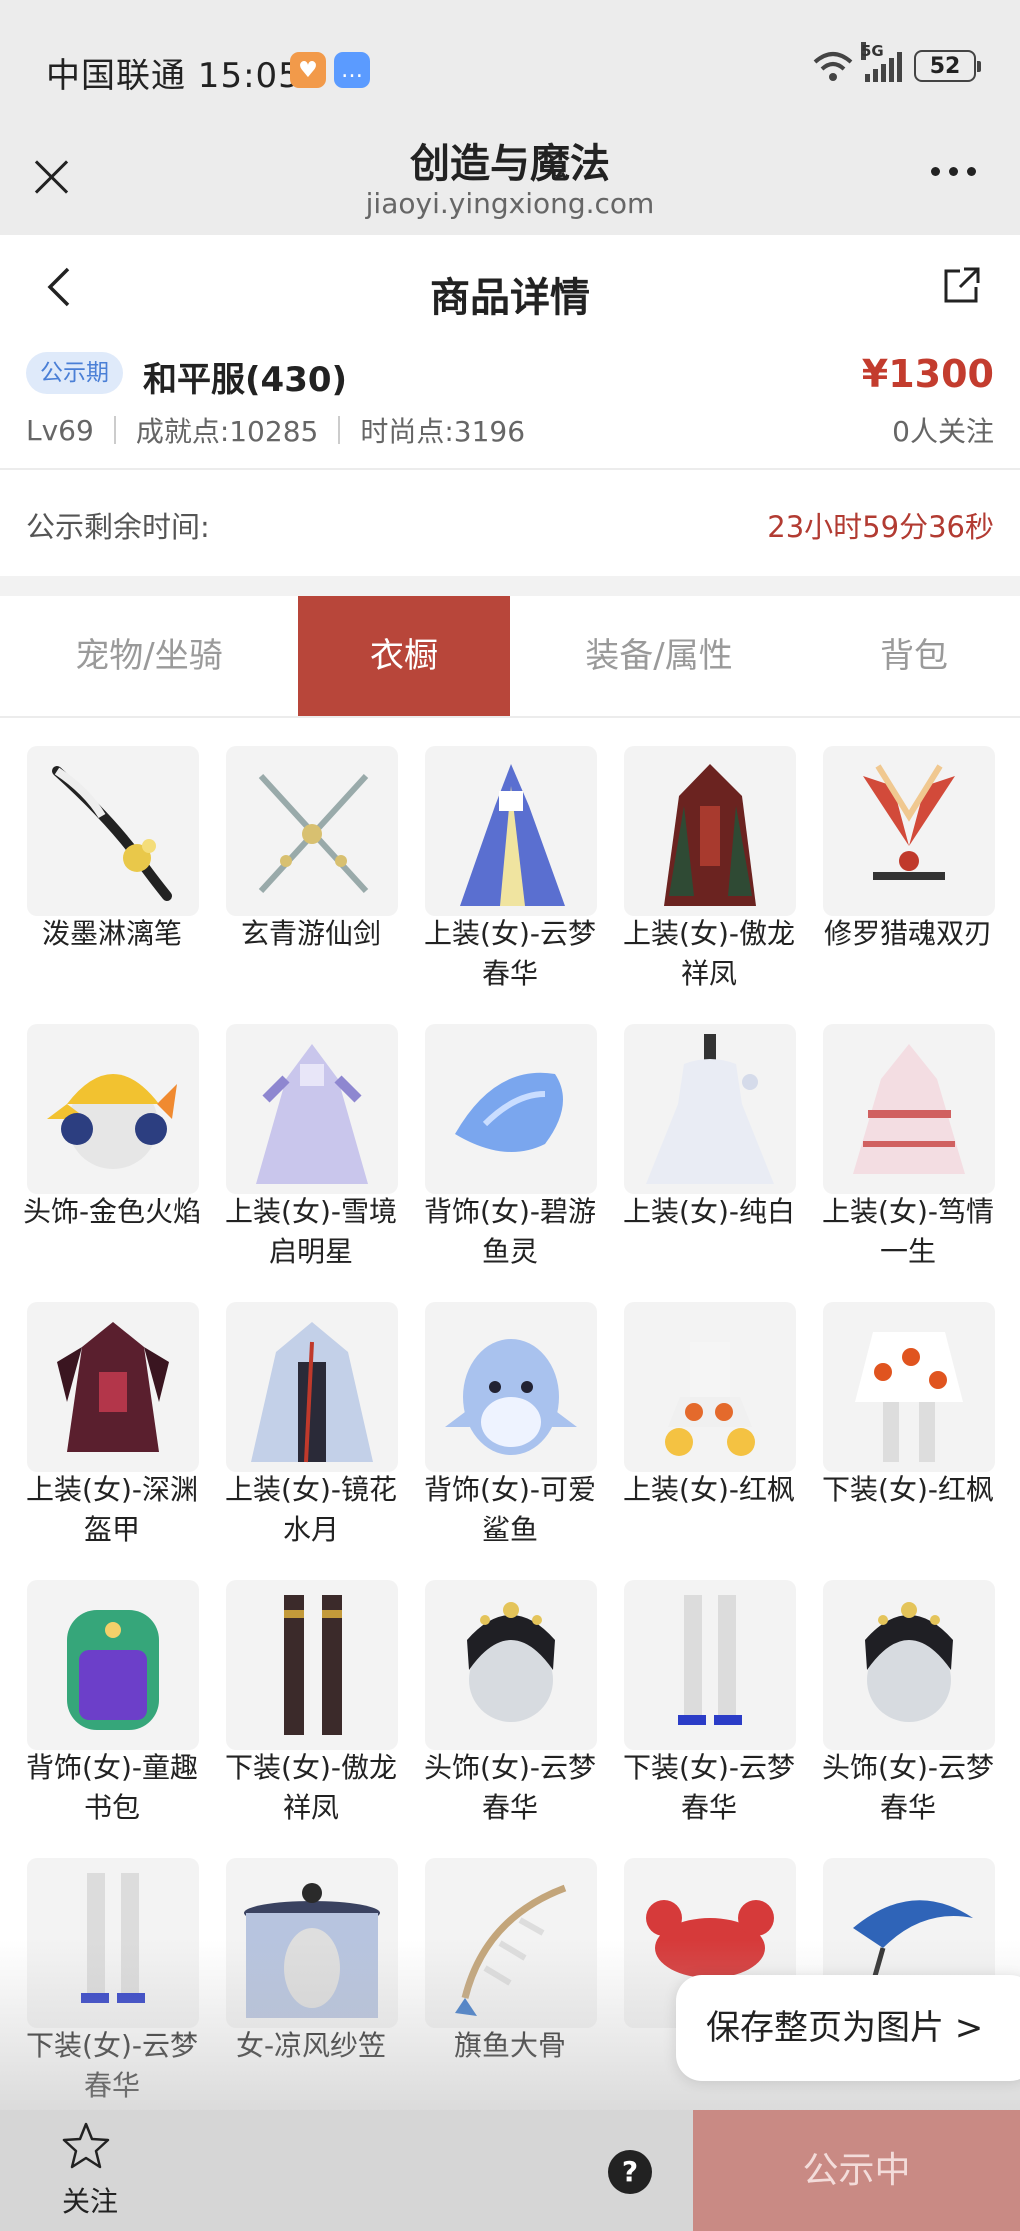  I want to click on item-name: 上装(女)-深渊盔甲, so click(112, 1509).